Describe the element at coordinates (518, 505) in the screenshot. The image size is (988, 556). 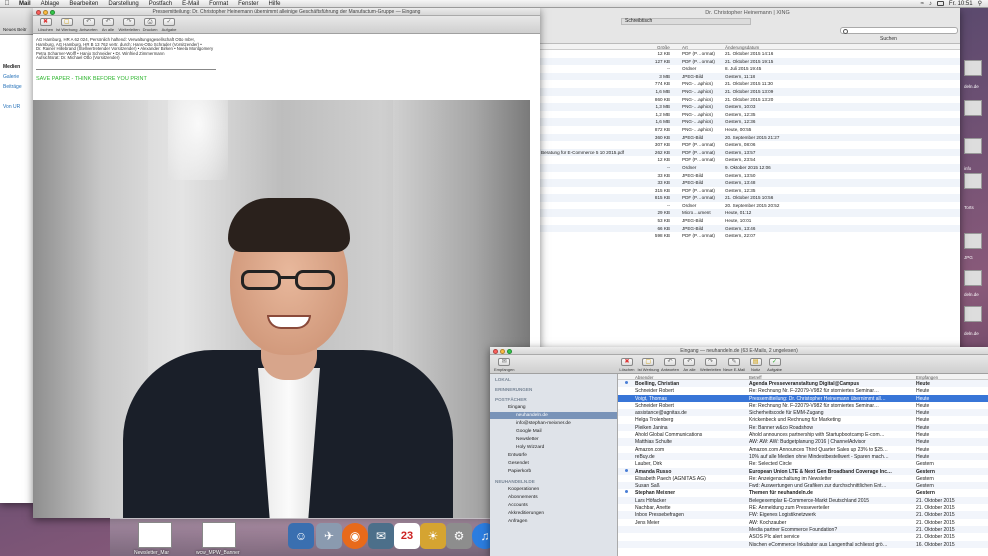
I see `sidebar-folder-accounts: Accounts` at that location.